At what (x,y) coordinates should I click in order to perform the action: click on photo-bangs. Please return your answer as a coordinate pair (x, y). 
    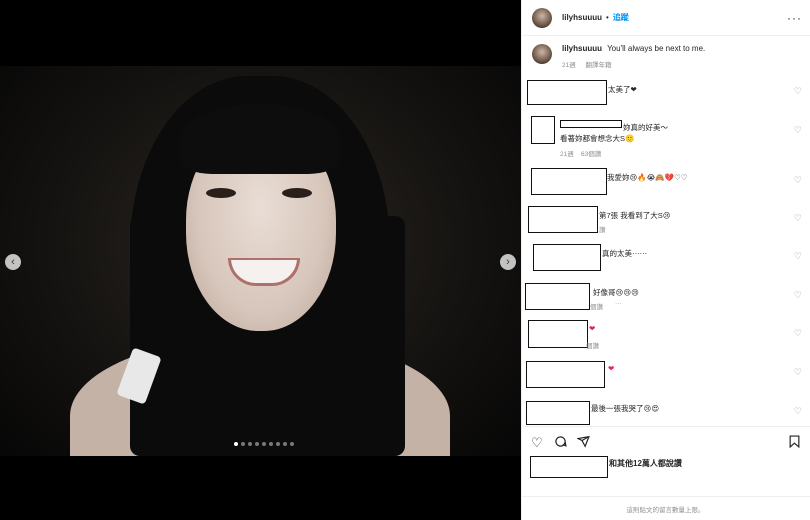
    Looking at the image, I should click on (260, 139).